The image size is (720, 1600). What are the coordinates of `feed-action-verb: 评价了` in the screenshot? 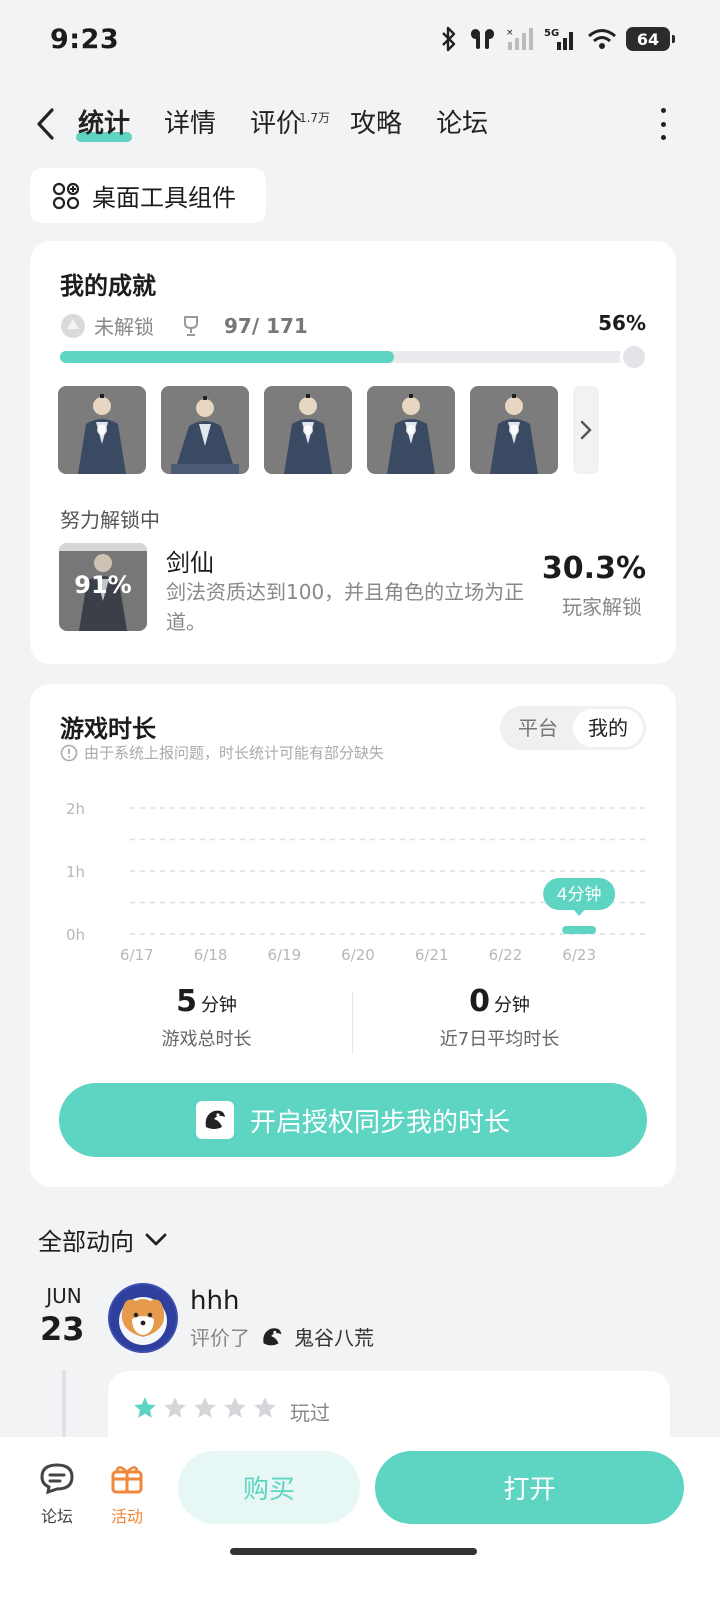 It's located at (220, 1338).